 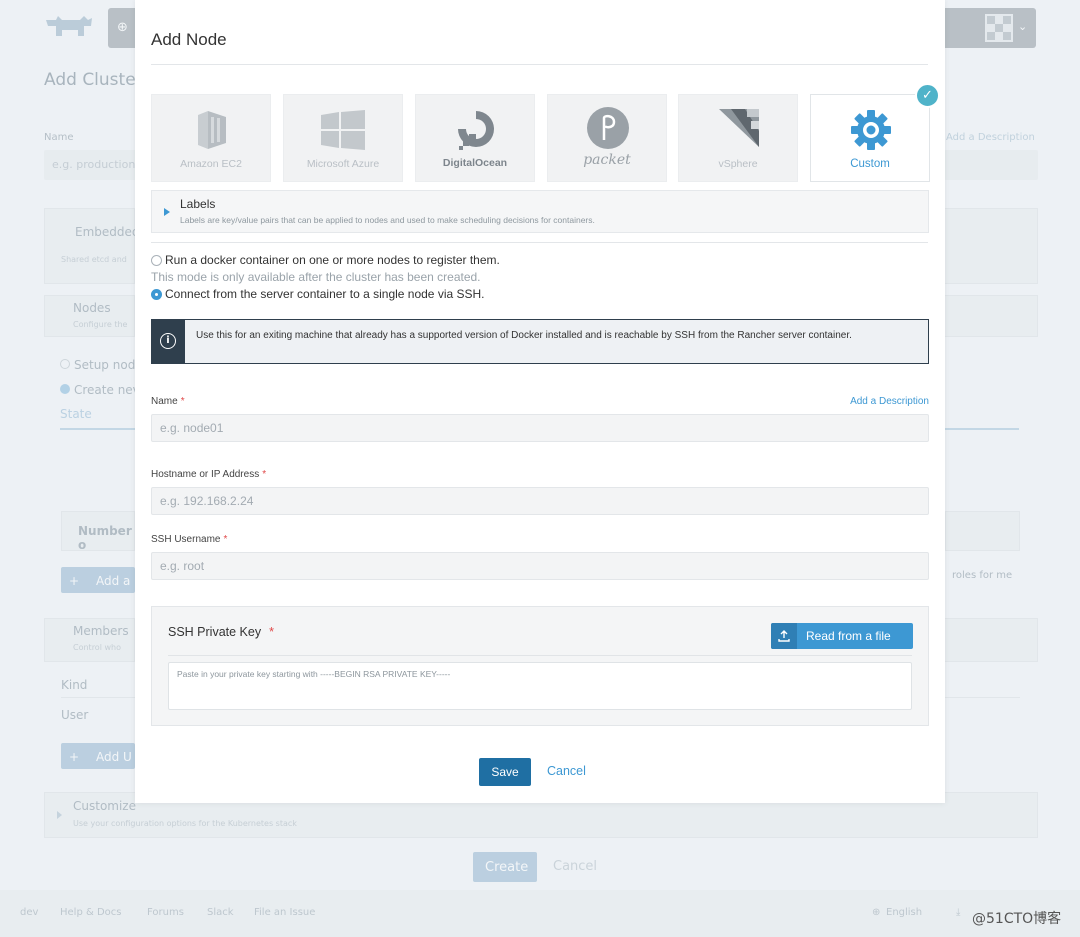 What do you see at coordinates (198, 204) in the screenshot?
I see `labels-title: Labels` at bounding box center [198, 204].